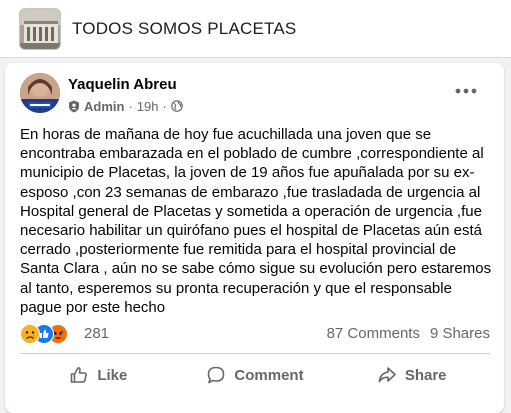  I want to click on comment-button: Comment, so click(255, 375).